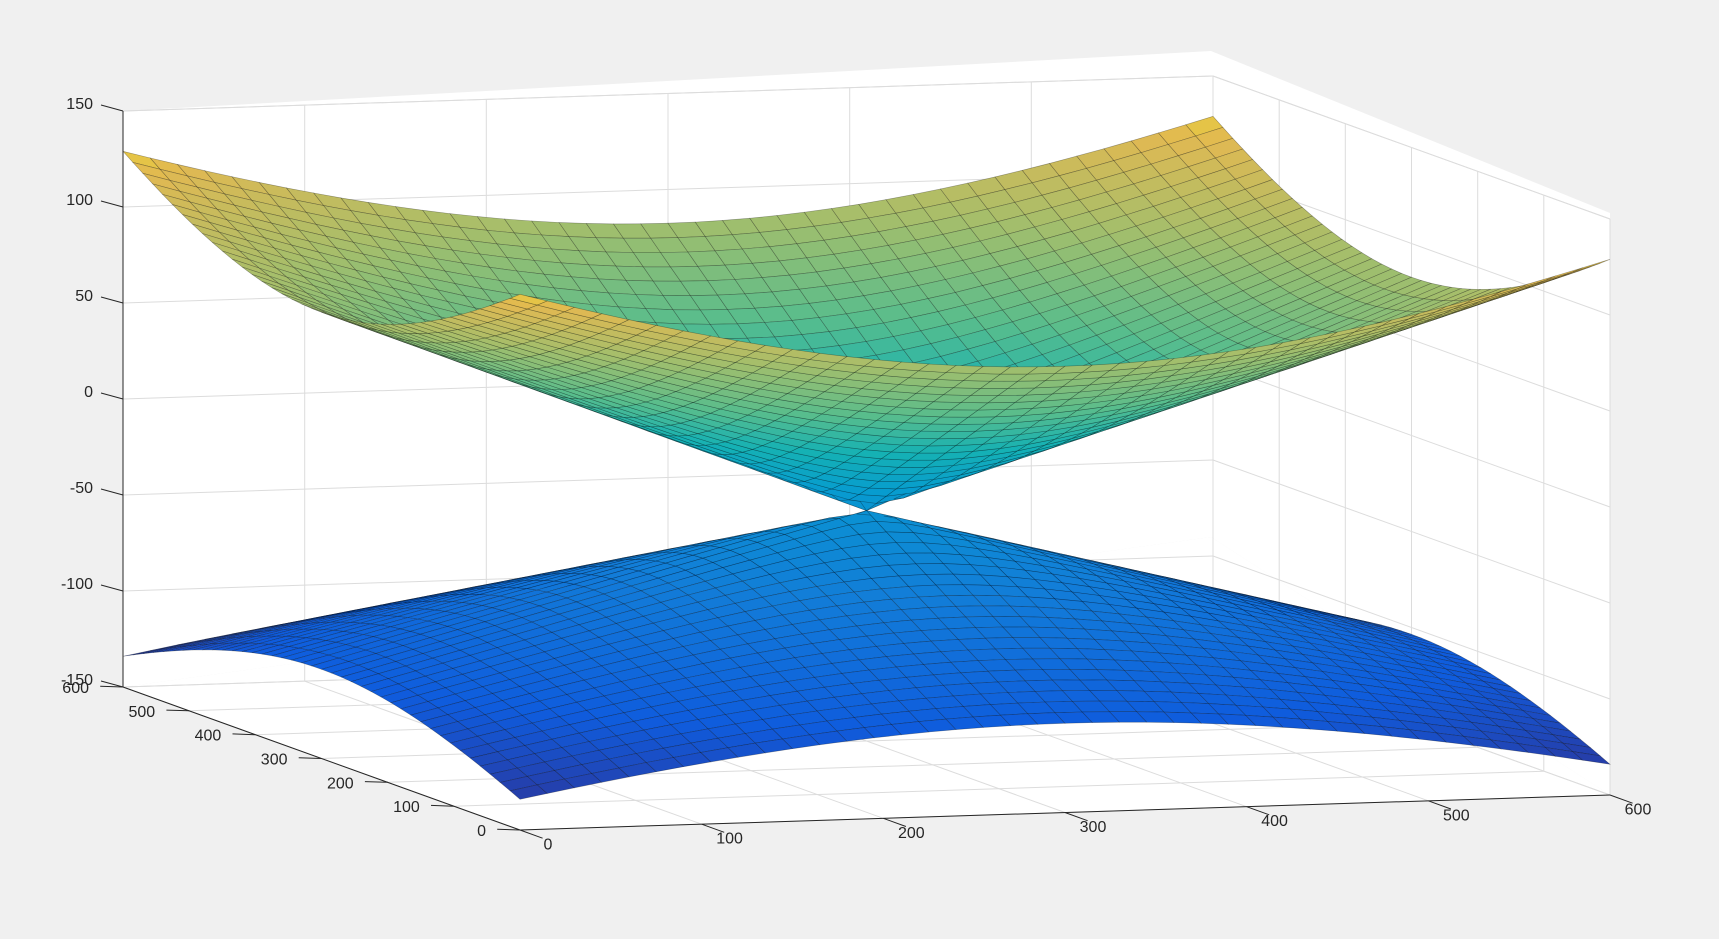 The width and height of the screenshot is (1719, 939). Describe the element at coordinates (548, 845) in the screenshot. I see `x-tick-label: 0` at that location.